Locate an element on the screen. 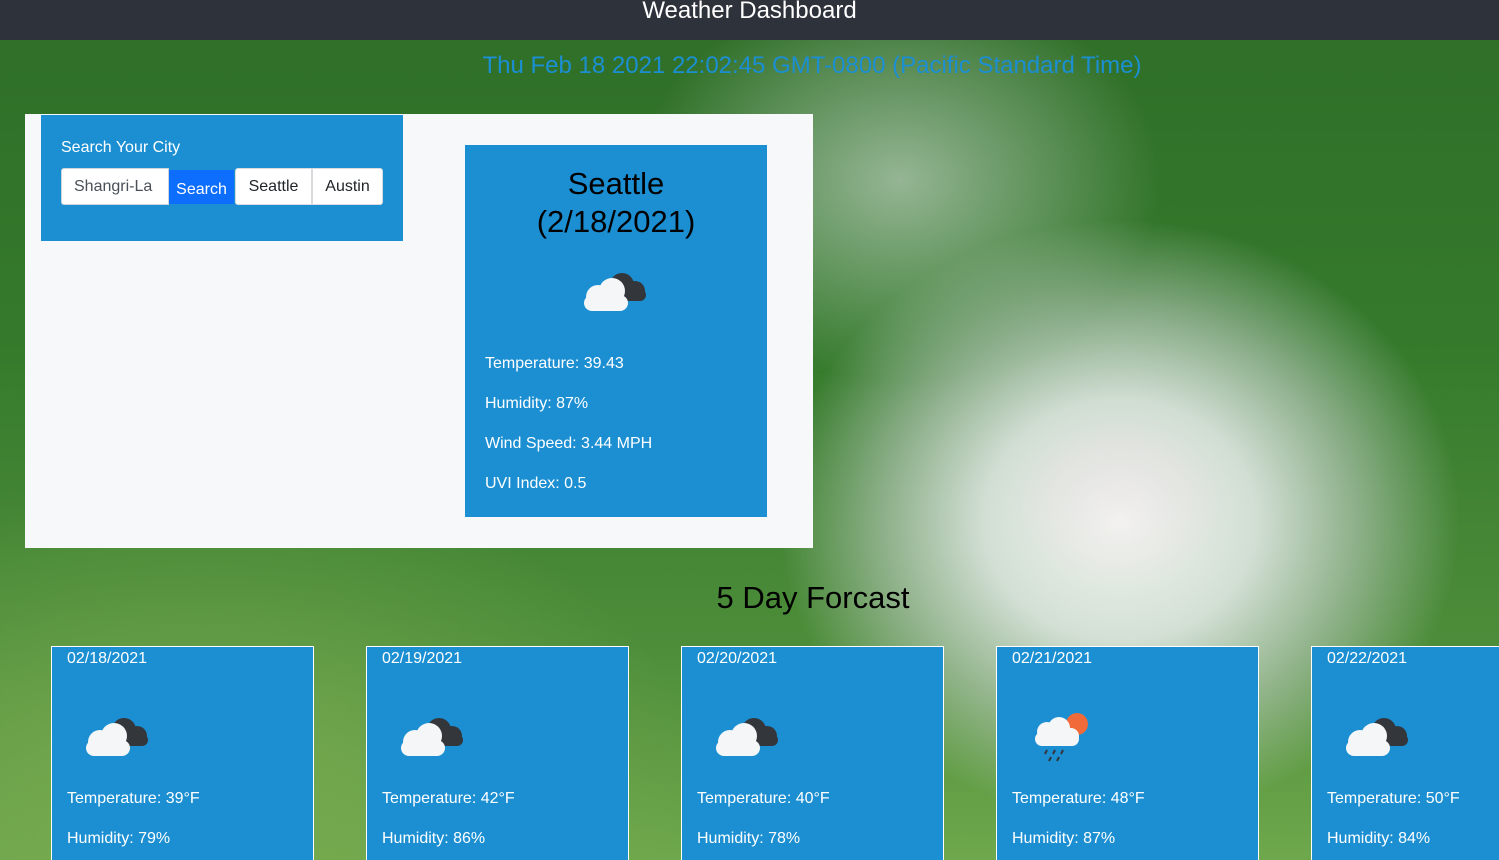 The height and width of the screenshot is (860, 1499). history-city-button-austin: Austin is located at coordinates (347, 186).